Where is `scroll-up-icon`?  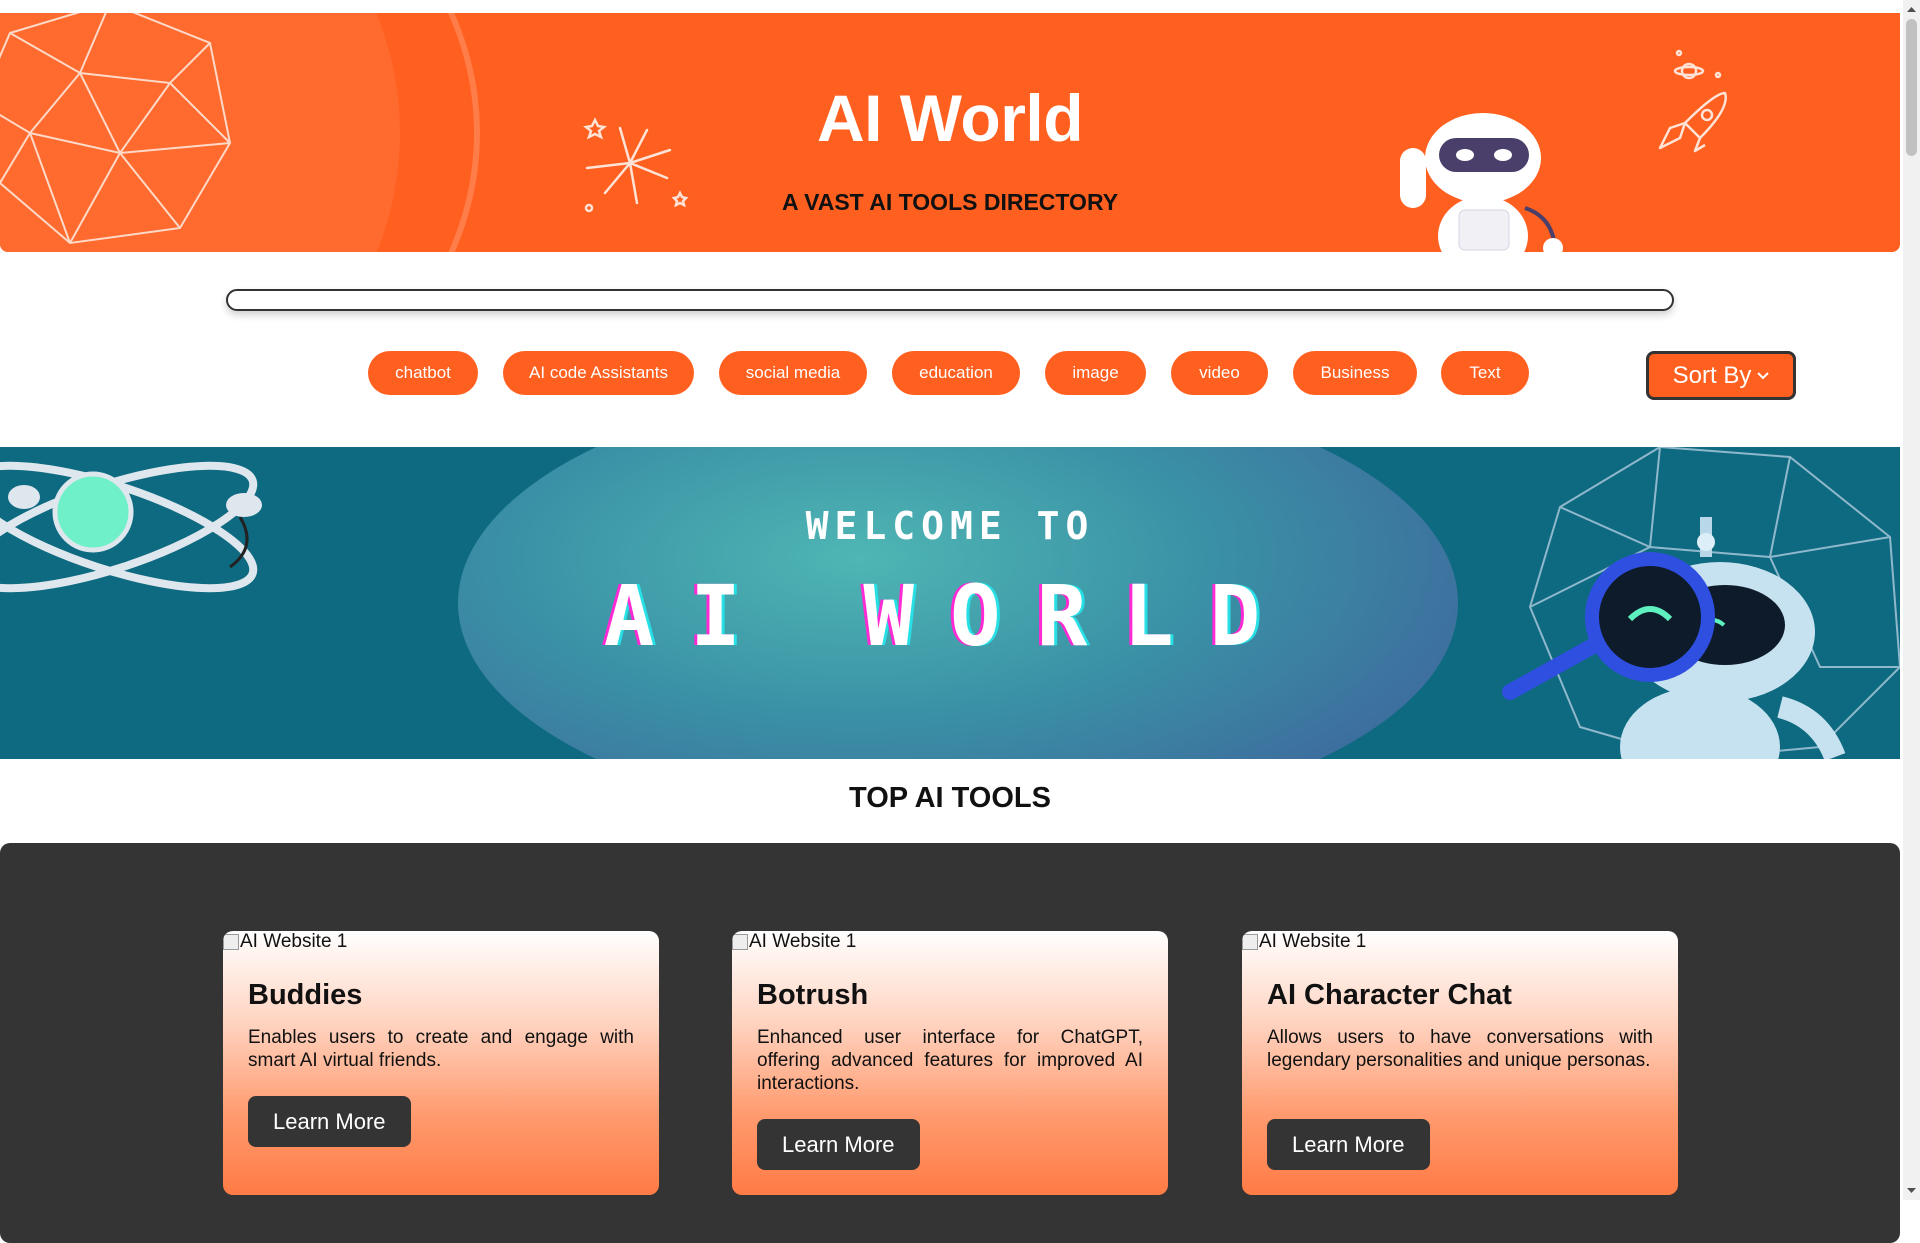 scroll-up-icon is located at coordinates (1911, 9).